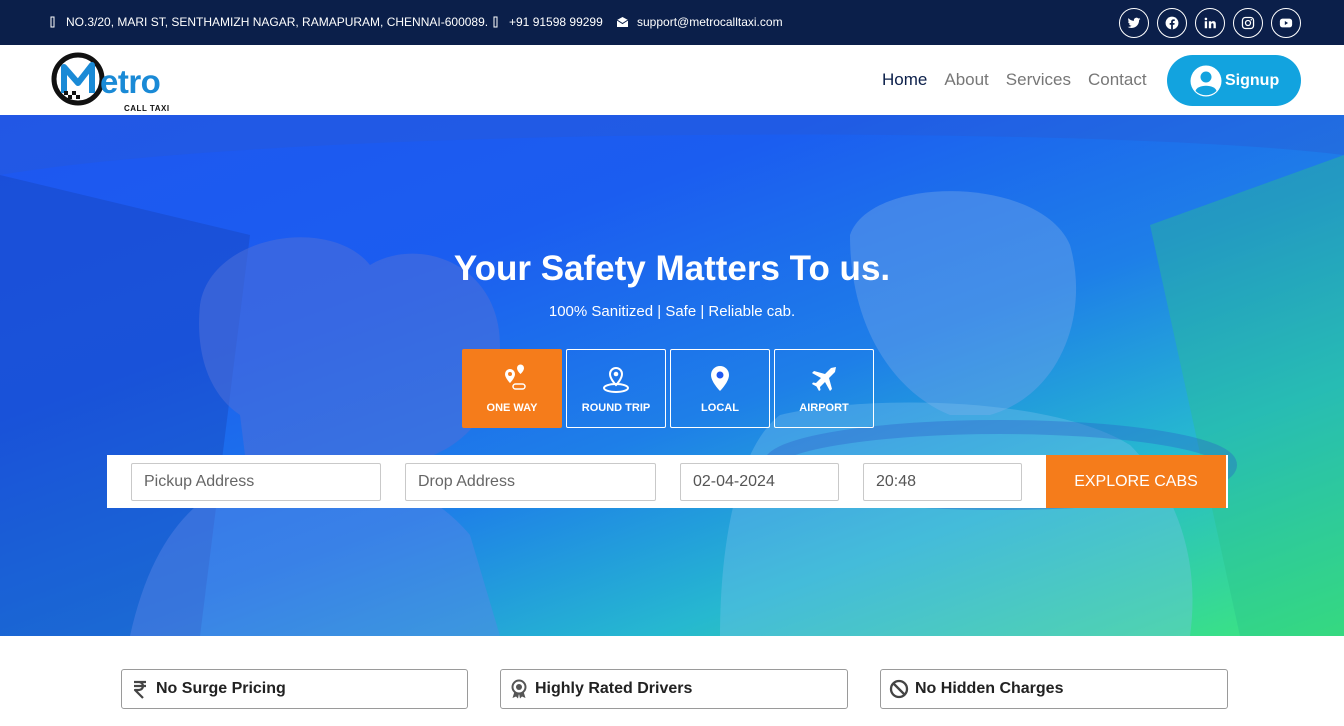 This screenshot has height=726, width=1344. Describe the element at coordinates (1206, 80) in the screenshot. I see `user-avatar-icon` at that location.